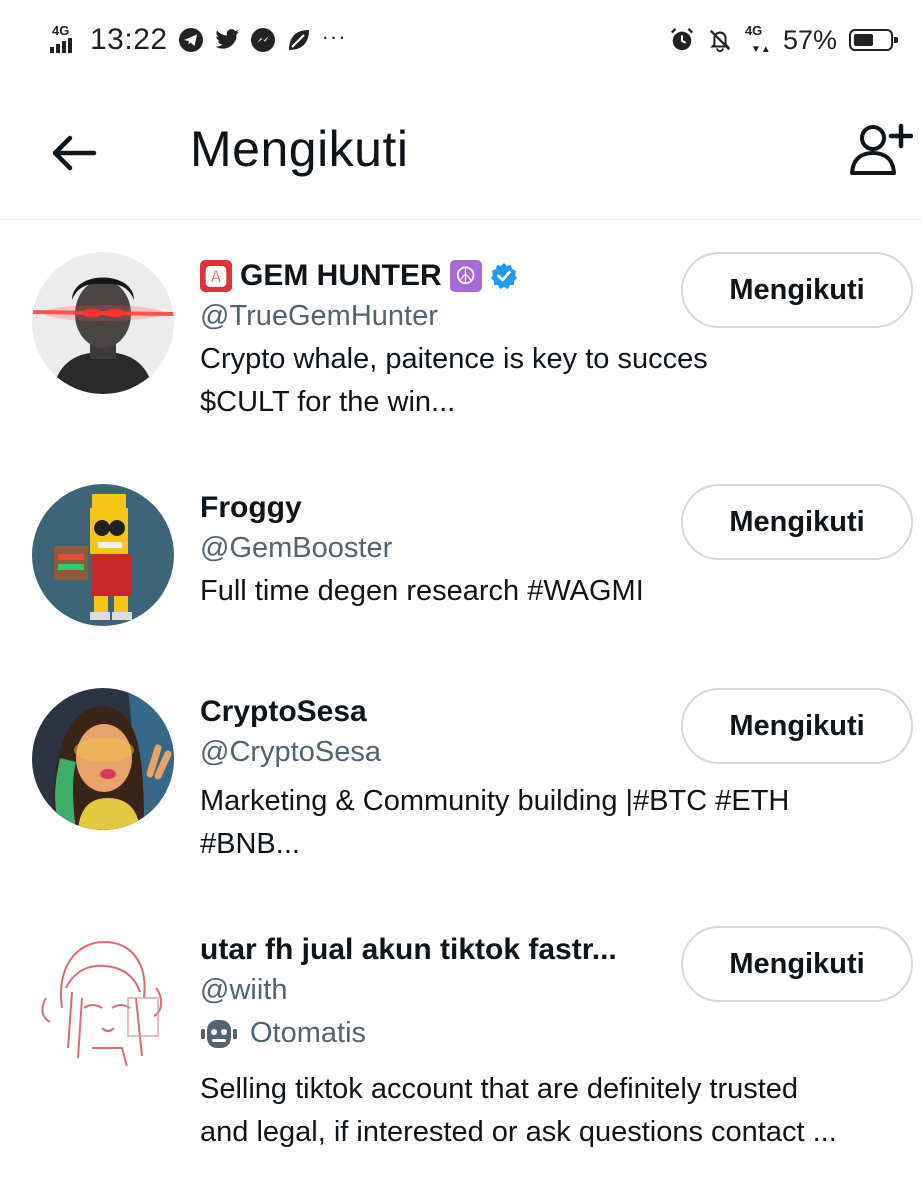 The image size is (921, 1200). What do you see at coordinates (299, 40) in the screenshot?
I see `leaf-app-icon` at bounding box center [299, 40].